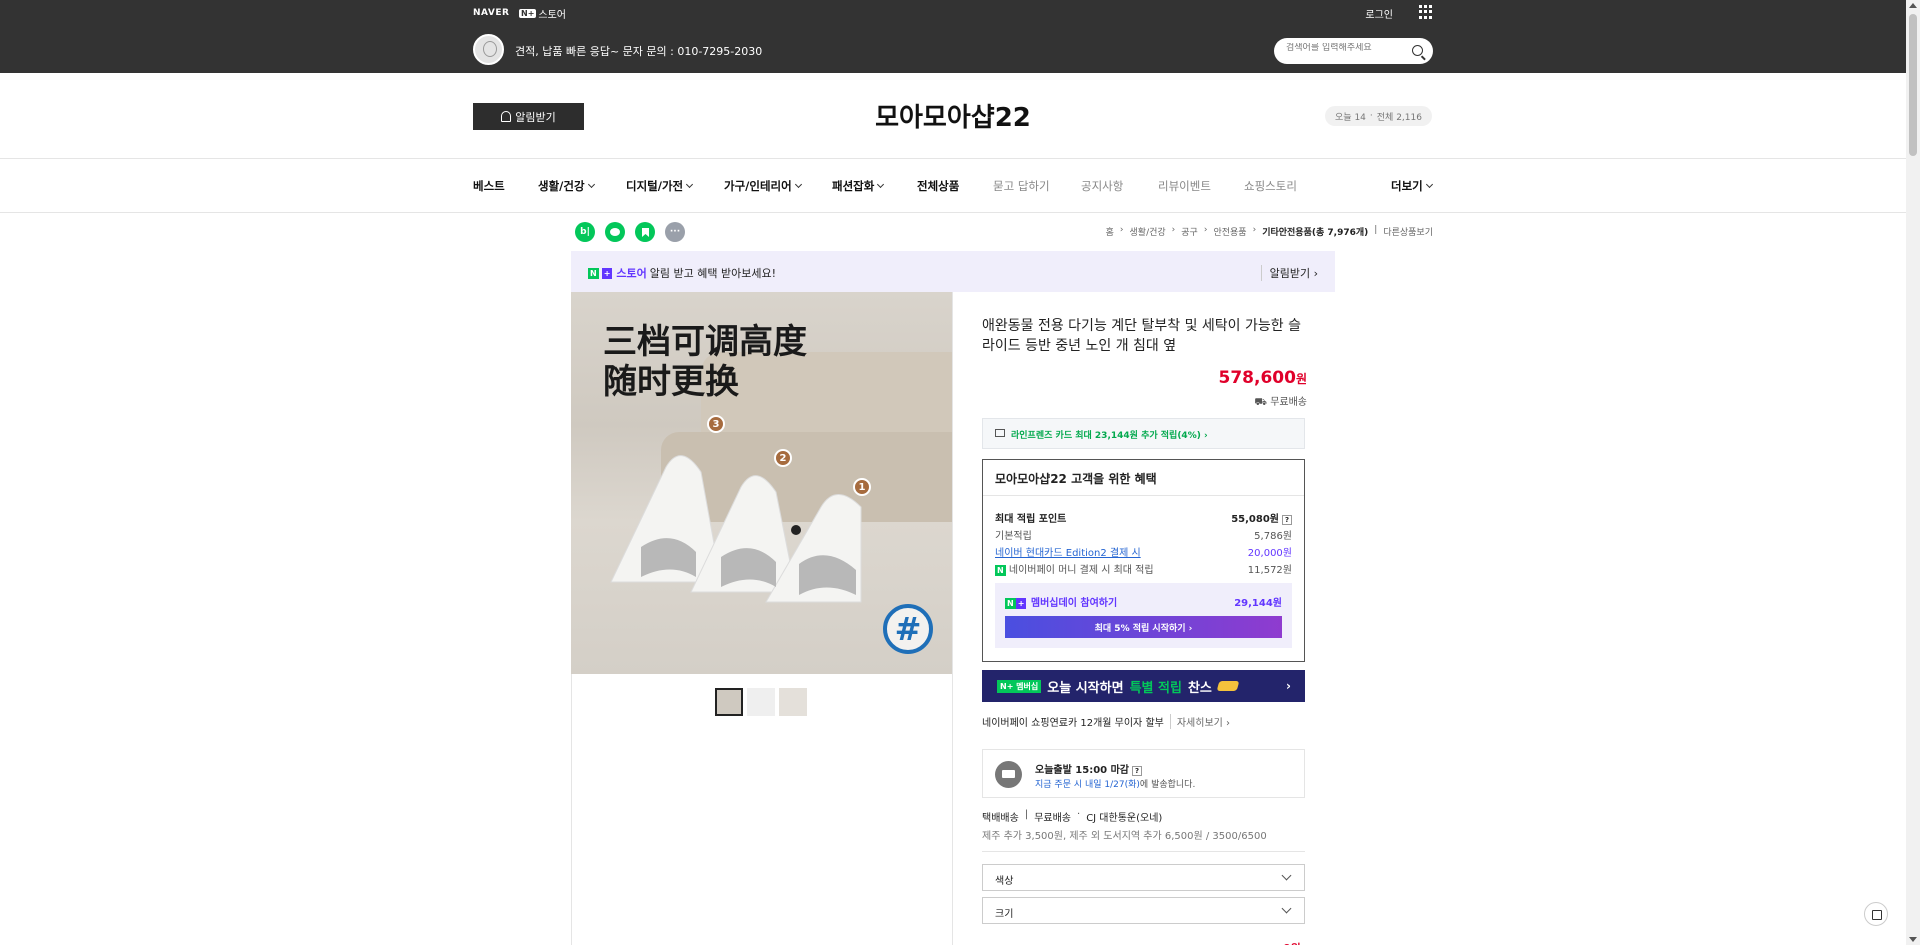 Image resolution: width=1920 pixels, height=945 pixels. I want to click on nav-item-notice: 공지사항, so click(1102, 186).